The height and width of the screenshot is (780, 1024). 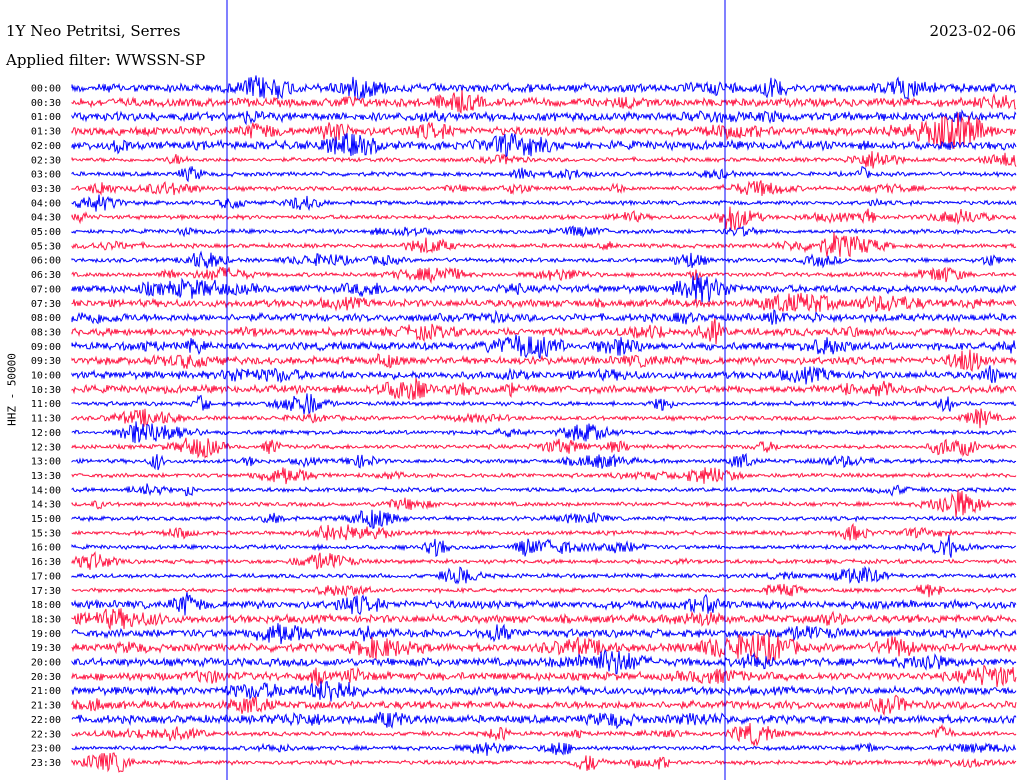 What do you see at coordinates (46, 706) in the screenshot?
I see `time-label: 21:30` at bounding box center [46, 706].